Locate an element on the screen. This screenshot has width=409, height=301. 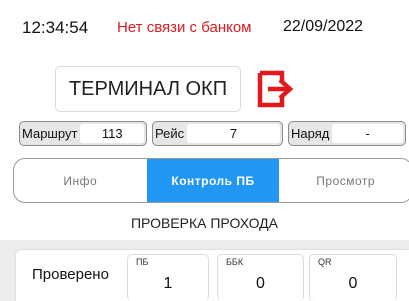
route-field: Маршрут 113 is located at coordinates (83, 133).